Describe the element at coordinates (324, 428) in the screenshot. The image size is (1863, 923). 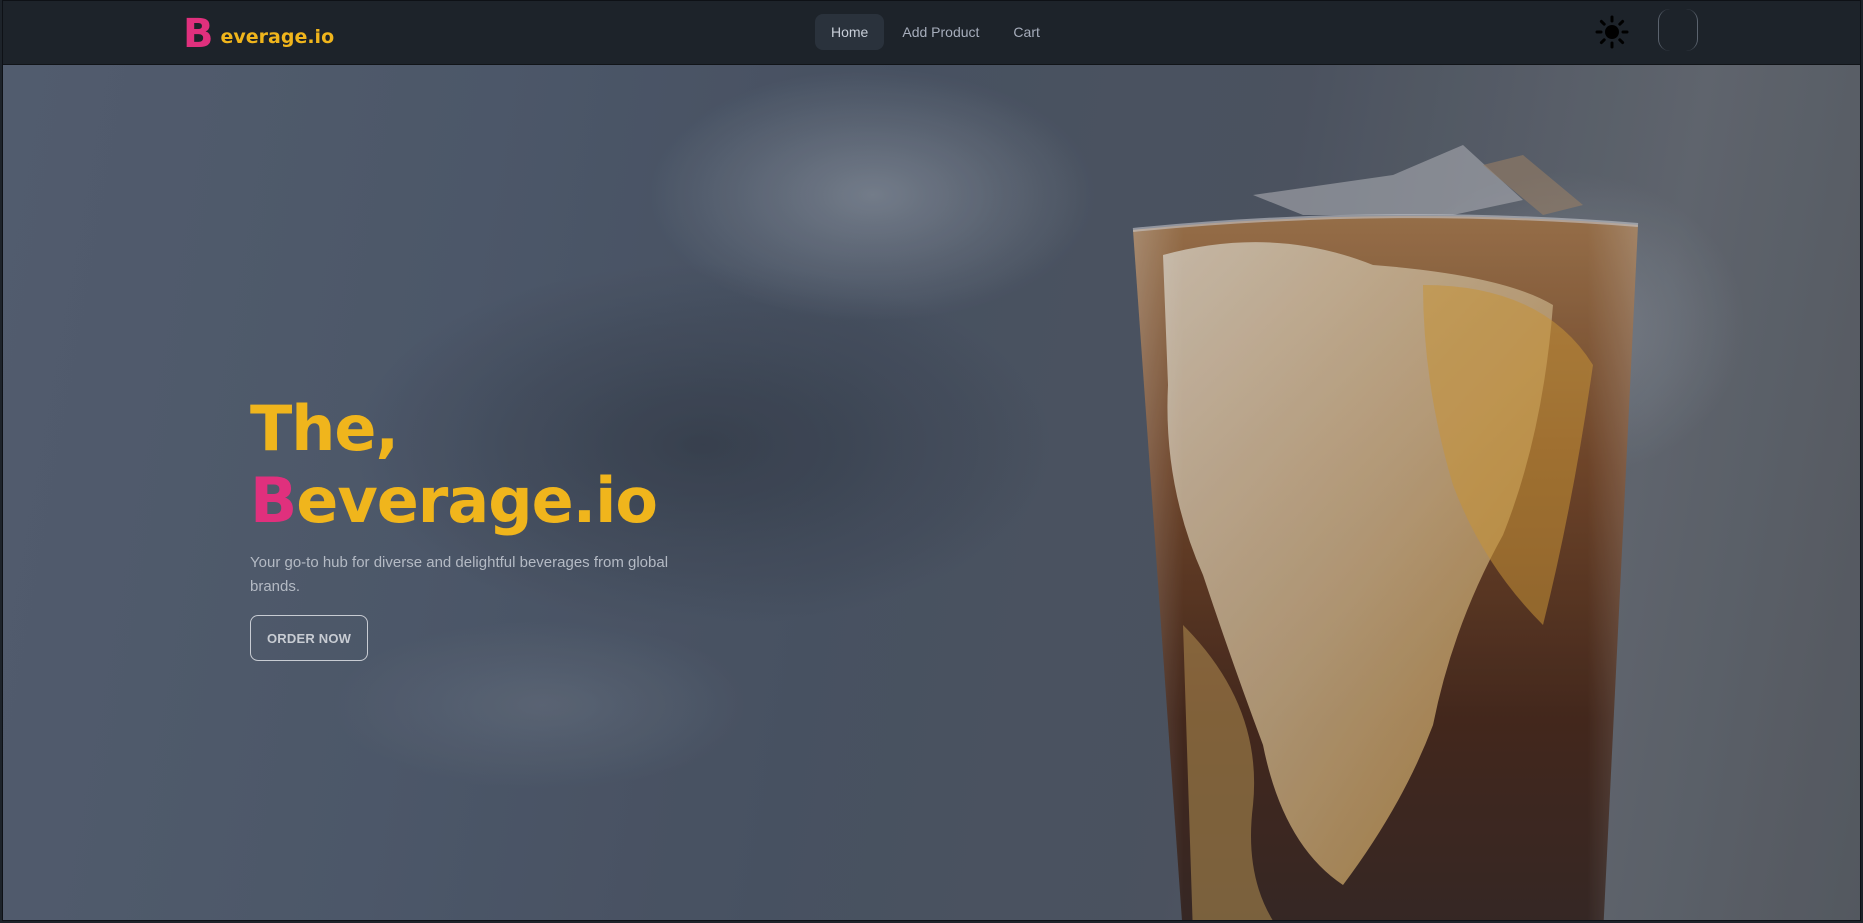
I see `hero-title-line1: The,` at that location.